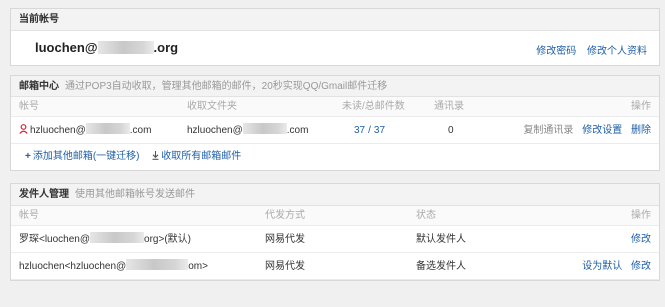  What do you see at coordinates (449, 106) in the screenshot?
I see `col-contacts: 通讯录` at bounding box center [449, 106].